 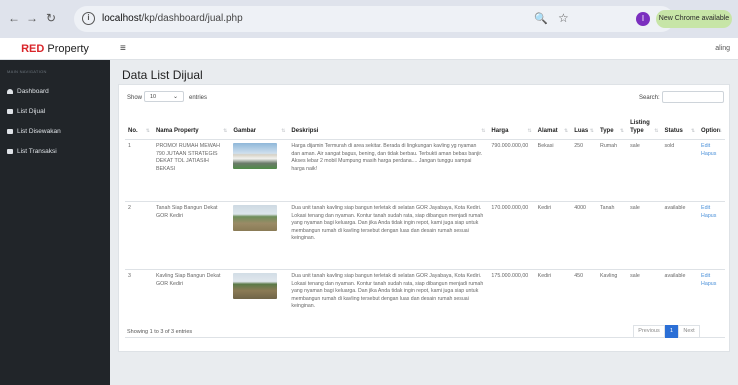 I want to click on page-1-button: 1, so click(x=671, y=331).